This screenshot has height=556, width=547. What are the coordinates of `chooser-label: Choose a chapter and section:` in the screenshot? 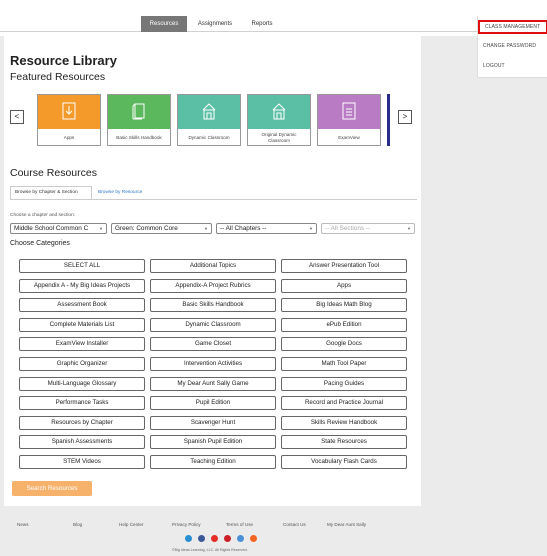 It's located at (43, 215).